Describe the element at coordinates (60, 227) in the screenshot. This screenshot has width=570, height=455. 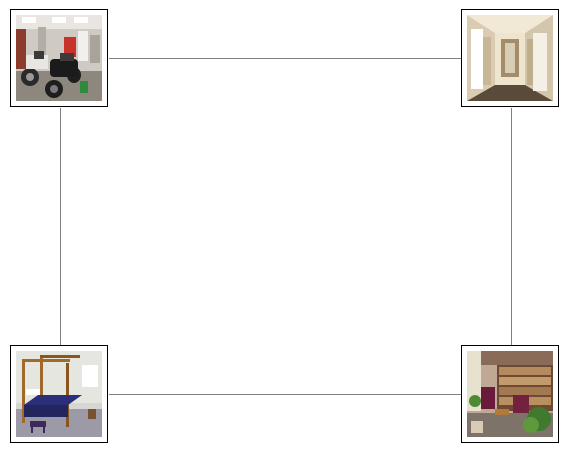
I see `edge-left` at that location.